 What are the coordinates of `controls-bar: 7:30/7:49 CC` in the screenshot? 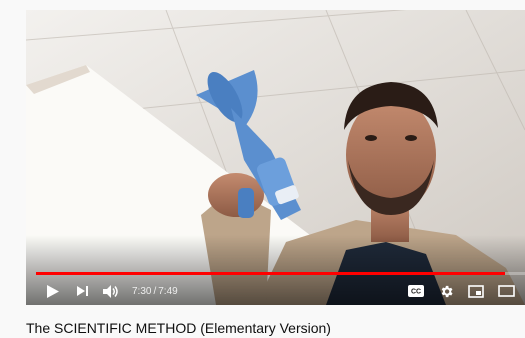 It's located at (275, 291).